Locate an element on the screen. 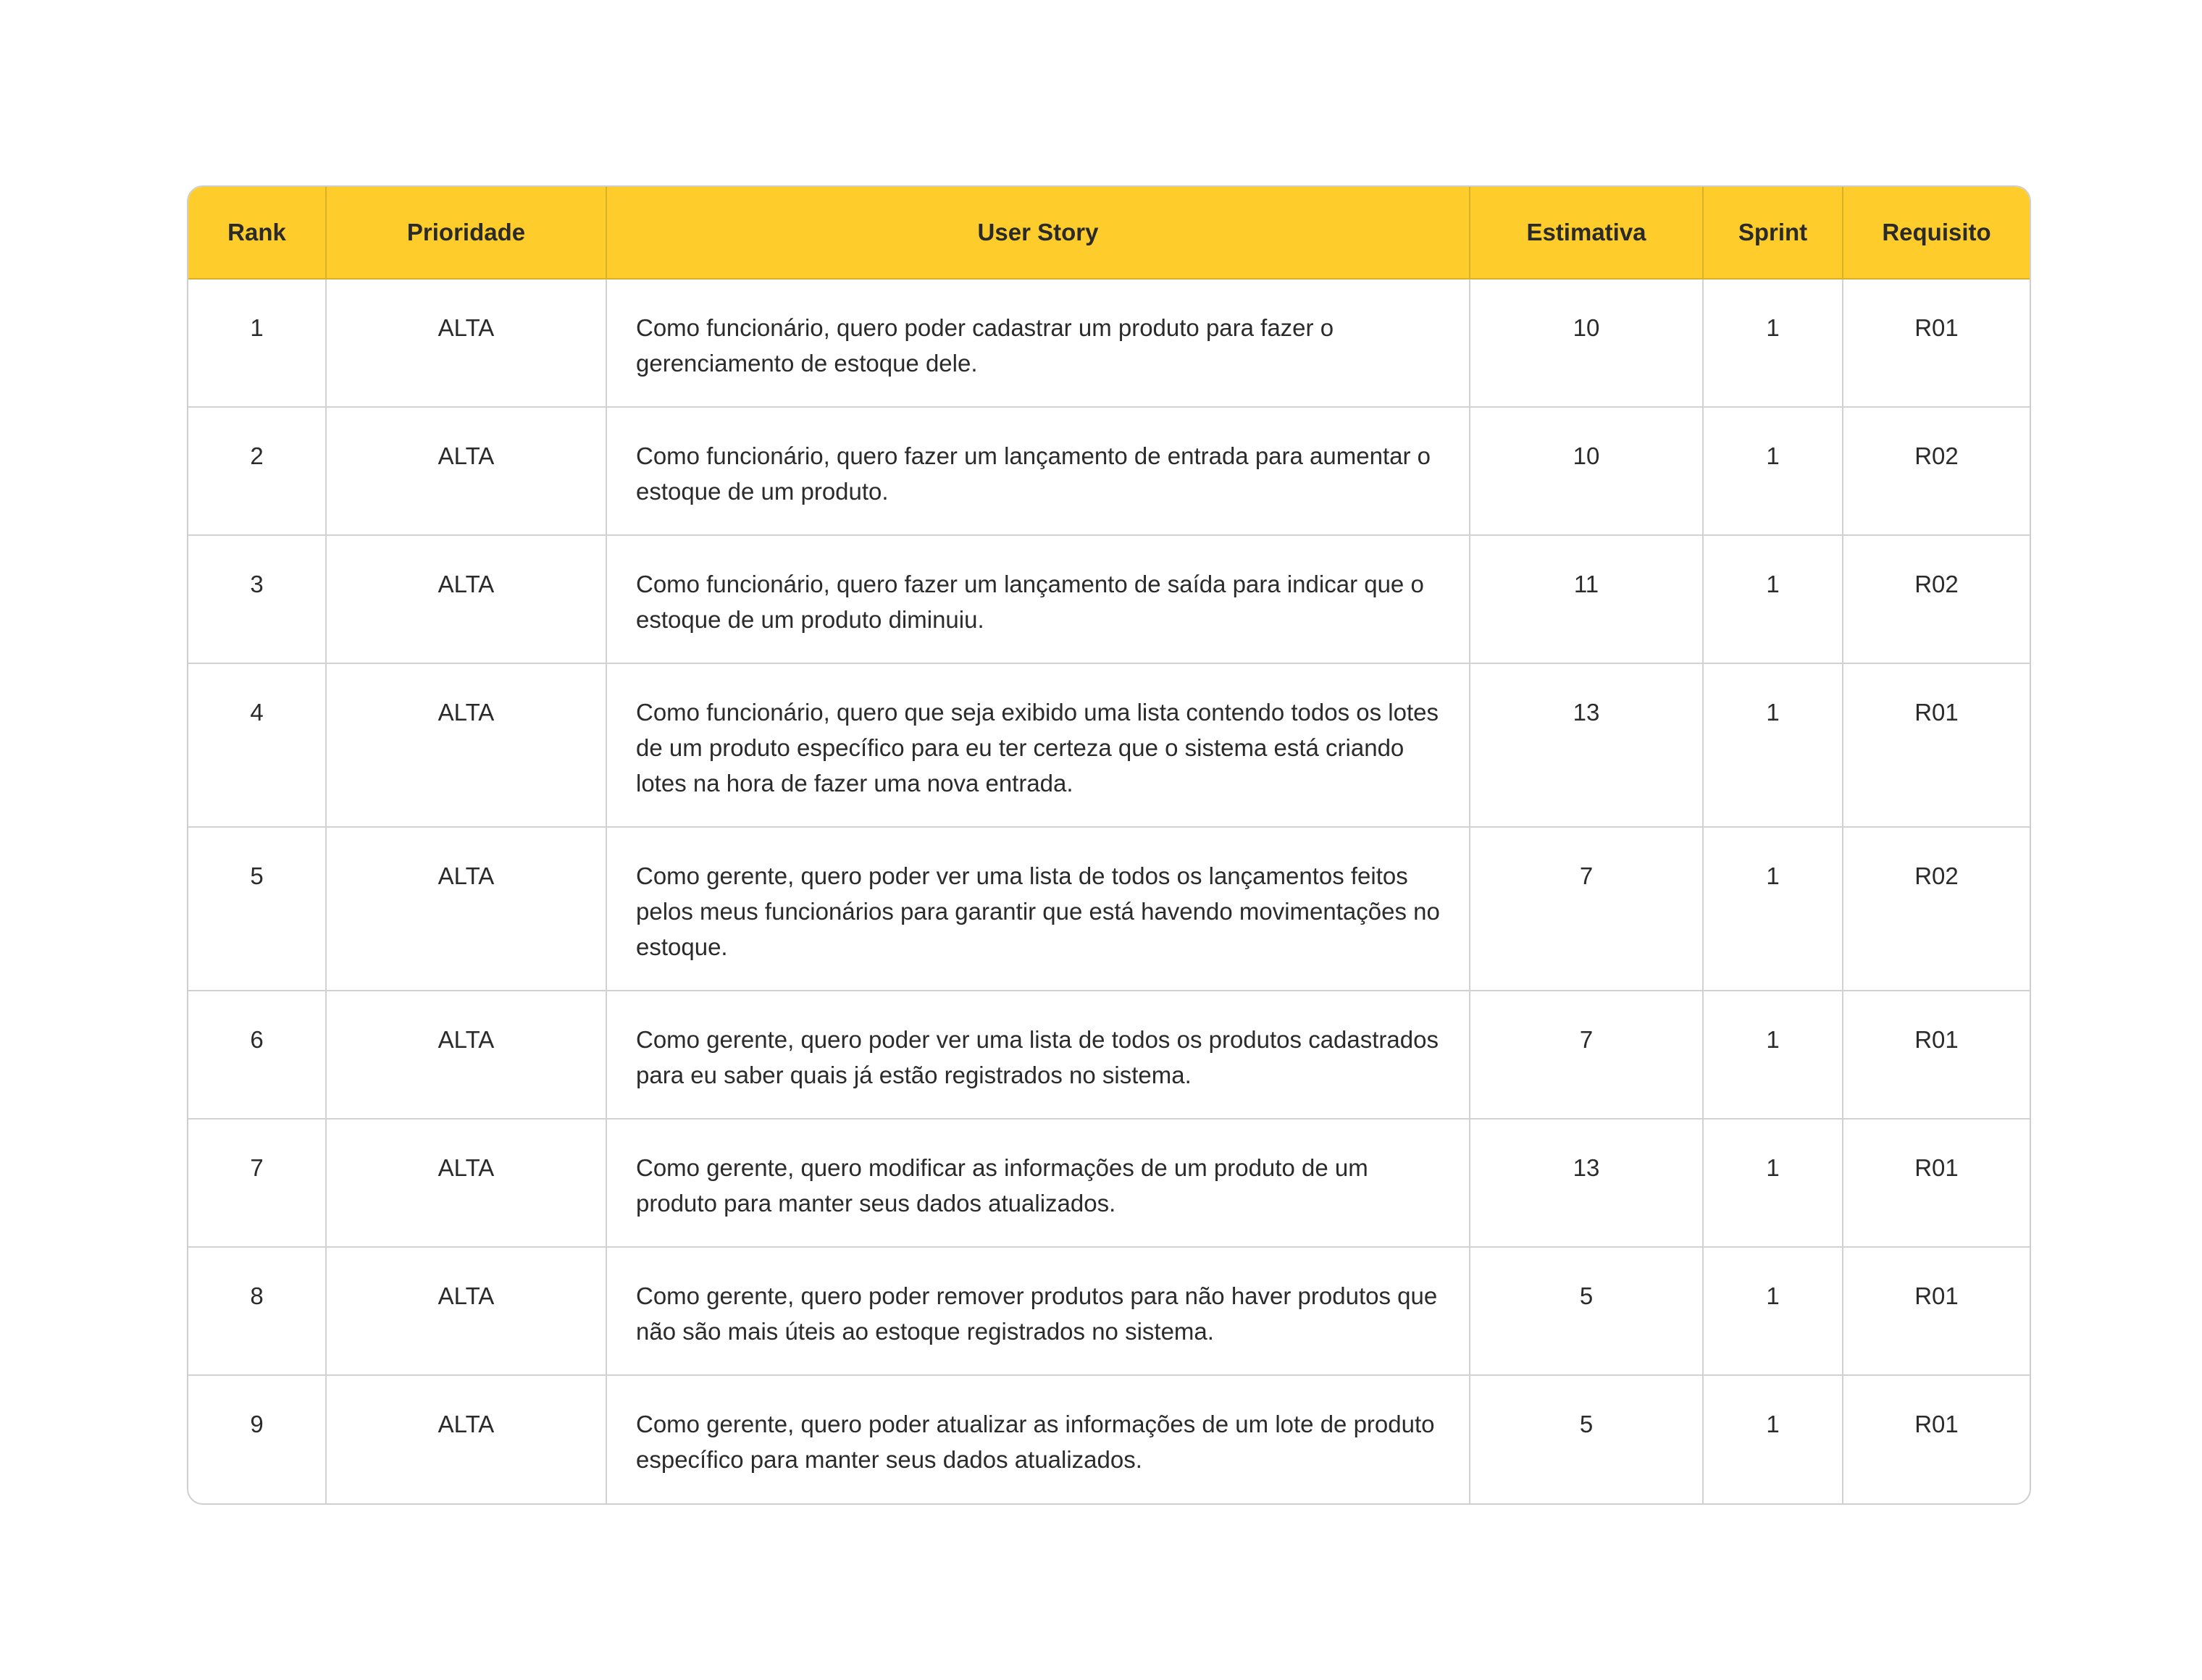  header-prioridade: Prioridade is located at coordinates (466, 233).